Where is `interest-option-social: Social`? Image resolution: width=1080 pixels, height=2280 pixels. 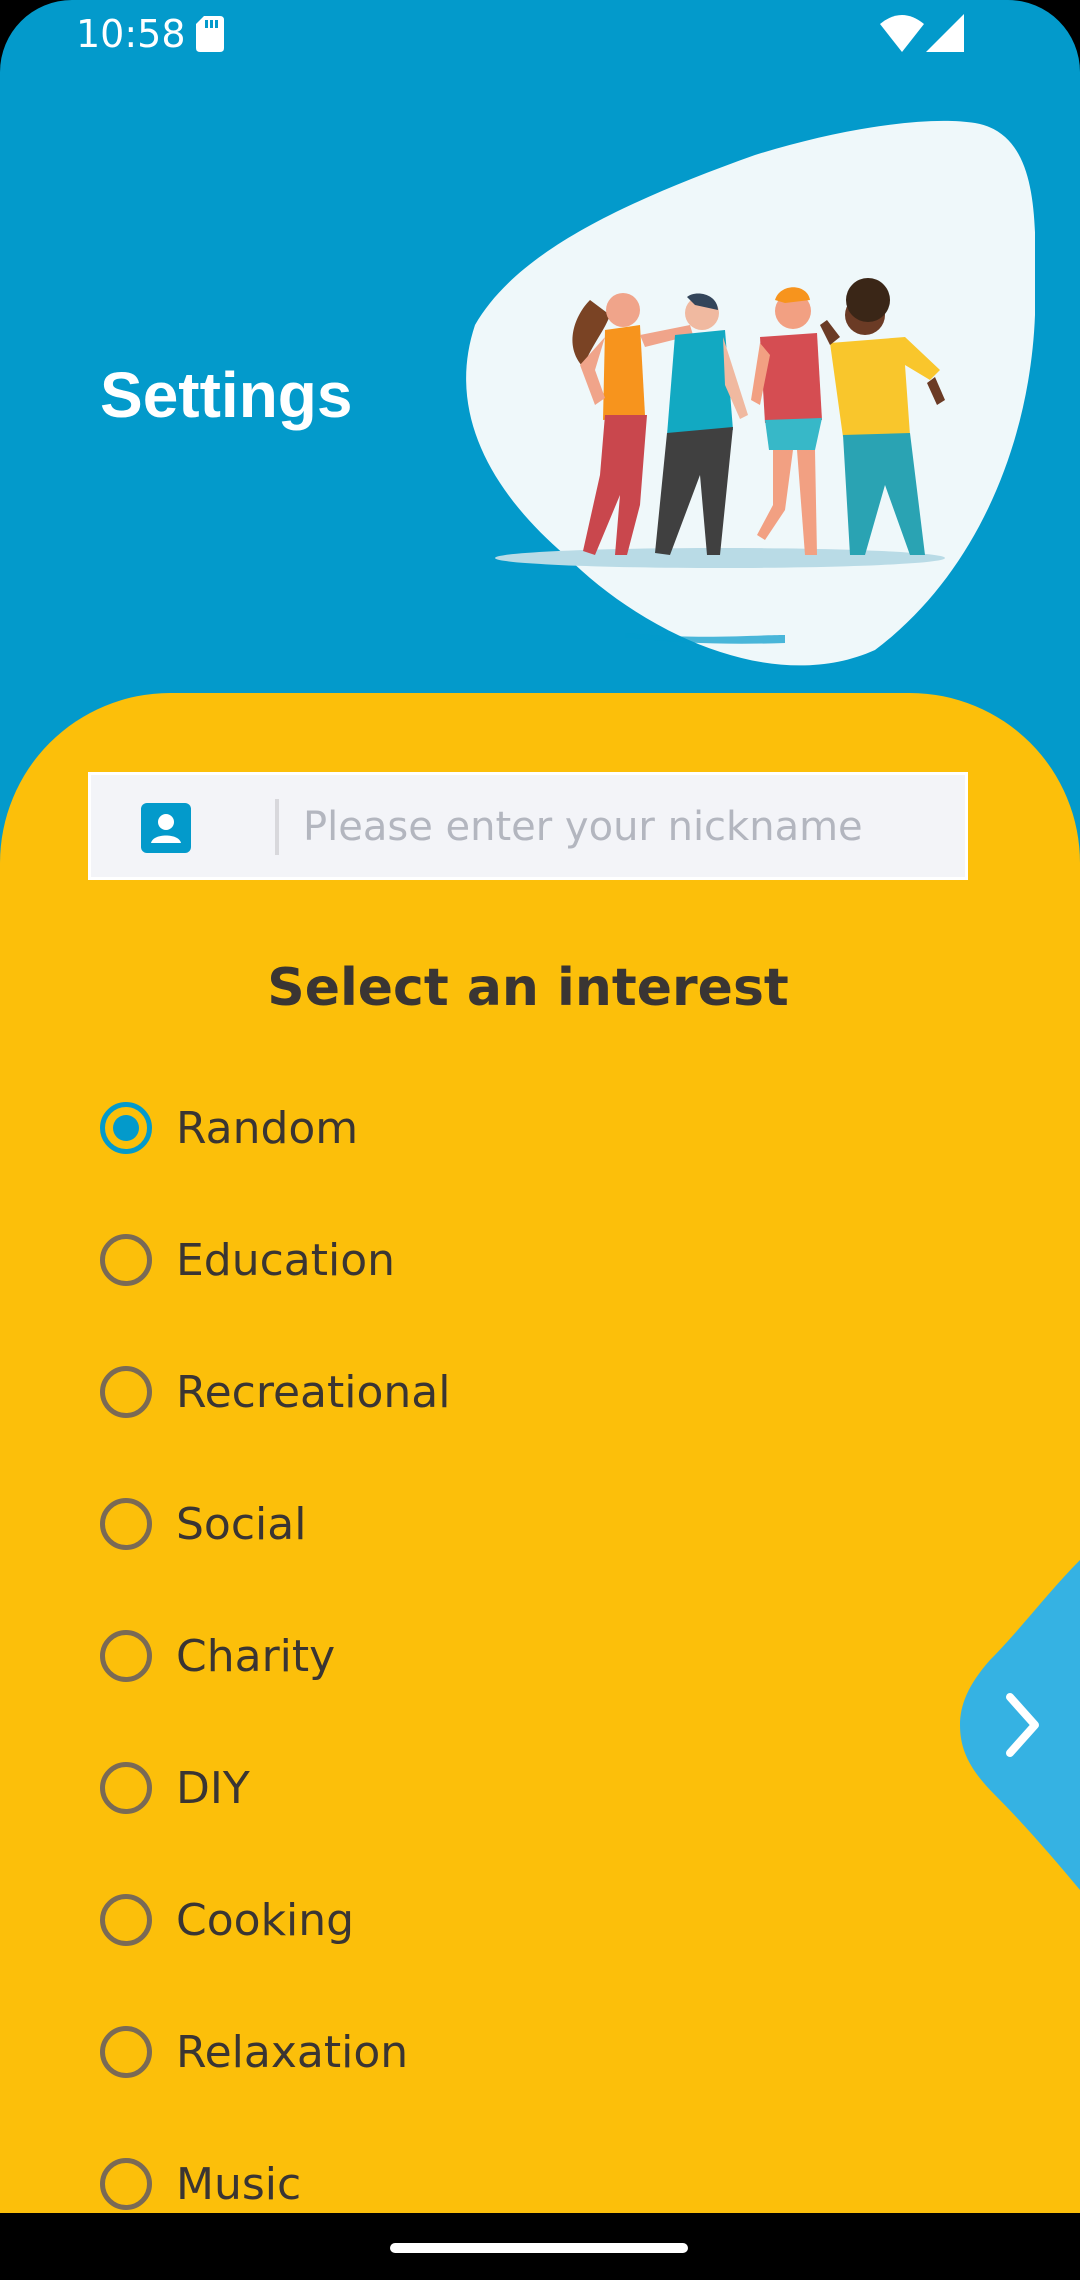 interest-option-social: Social is located at coordinates (450, 1524).